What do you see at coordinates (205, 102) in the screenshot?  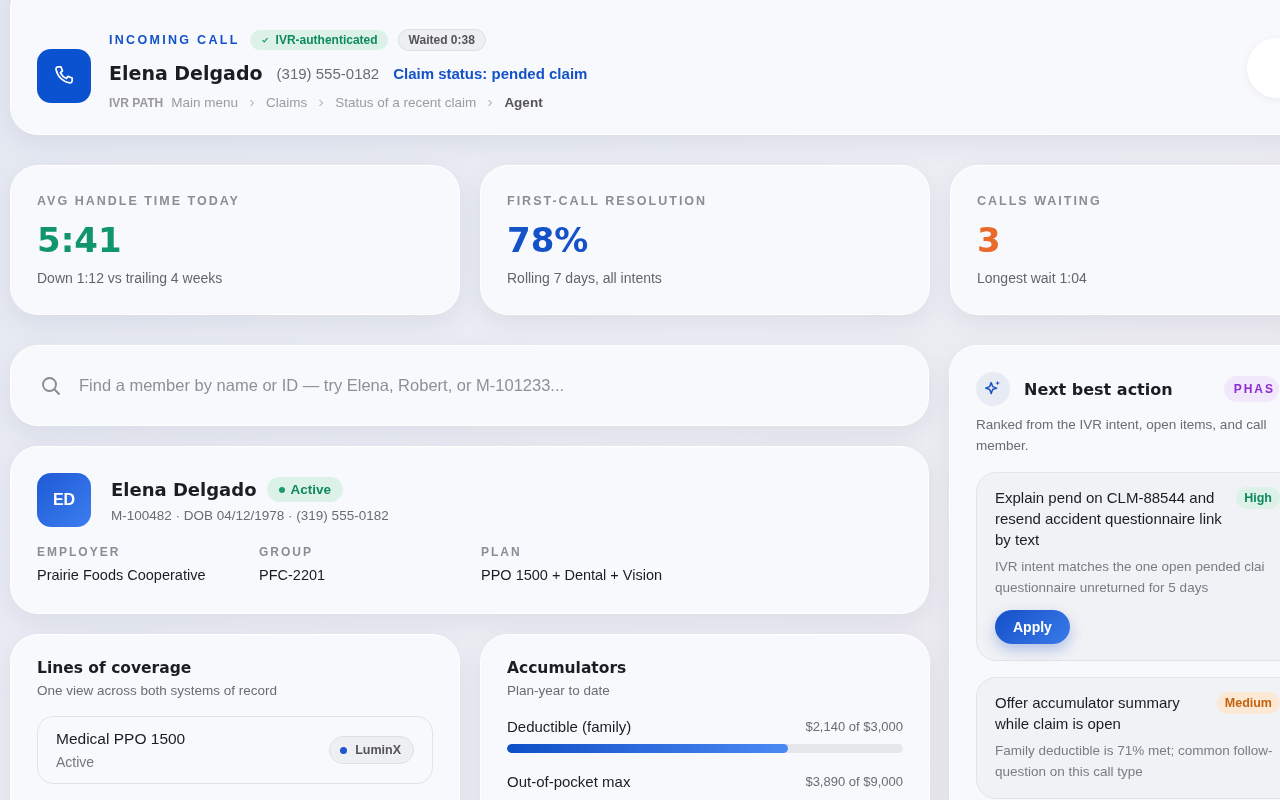 I see `ivr-step: Main menu` at bounding box center [205, 102].